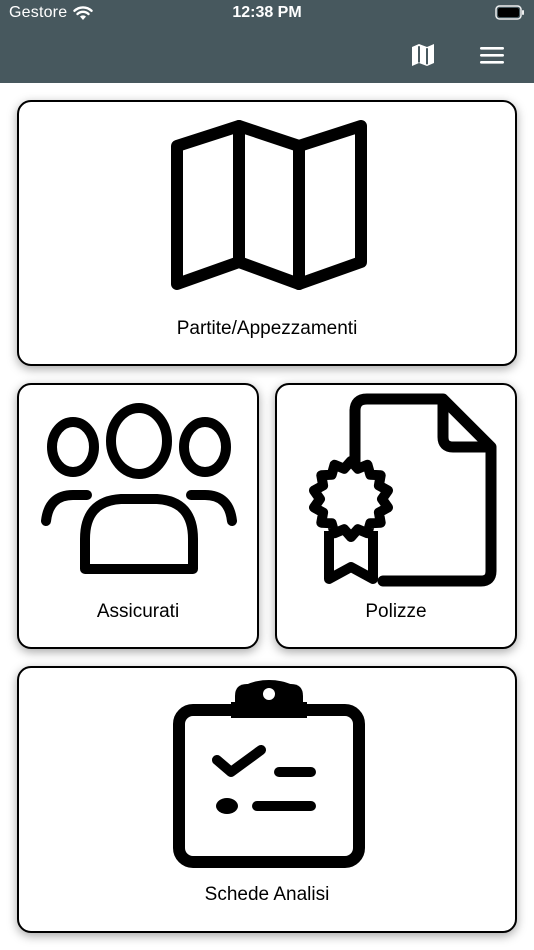  I want to click on polizze-card: Polizze, so click(396, 516).